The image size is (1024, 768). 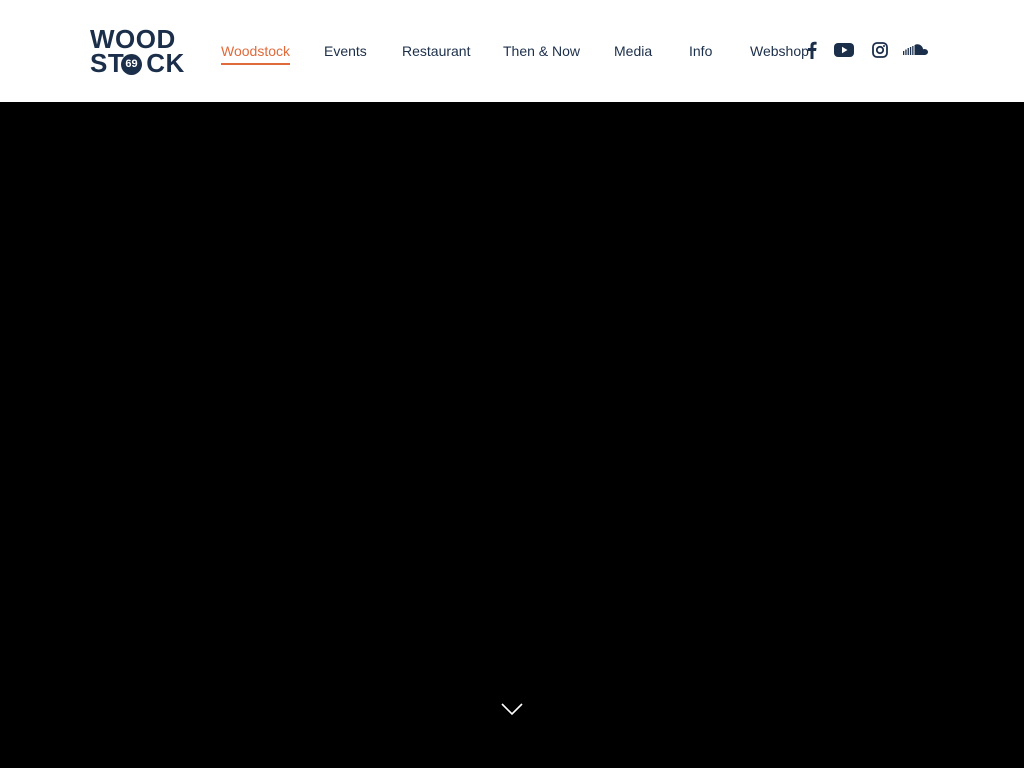 I want to click on facebook-icon, so click(x=812, y=50).